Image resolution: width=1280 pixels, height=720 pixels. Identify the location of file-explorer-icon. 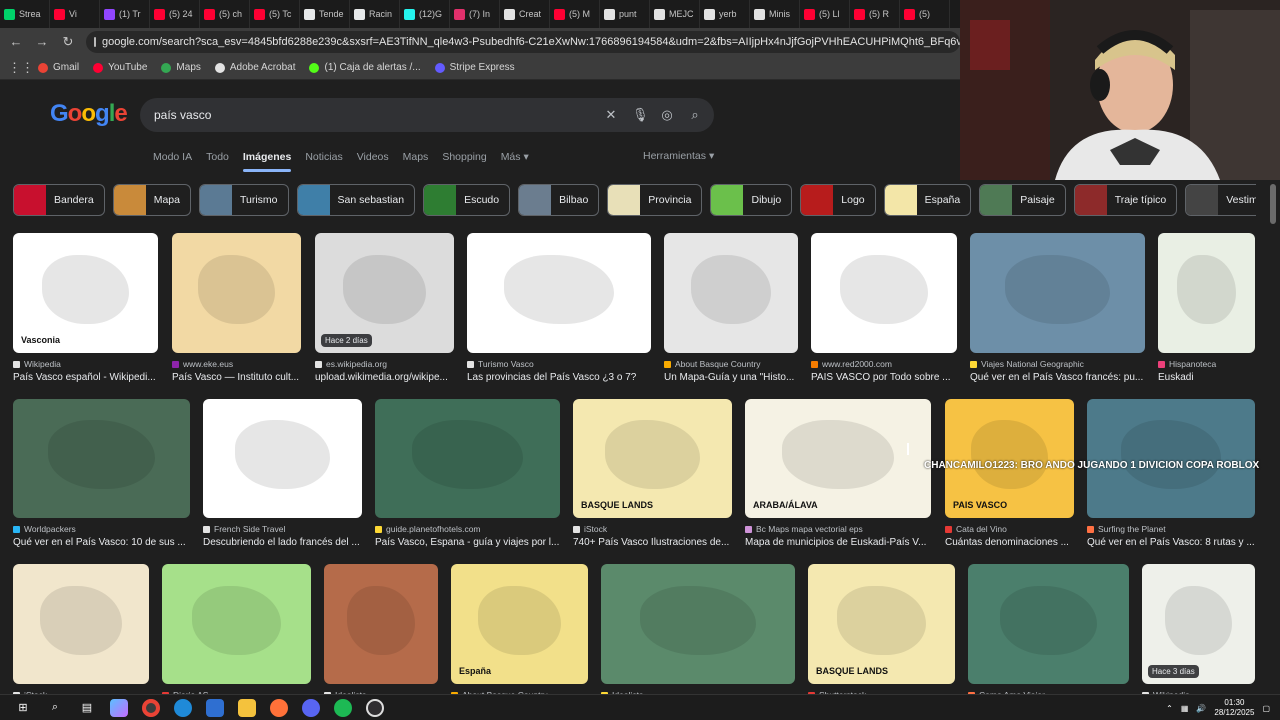
(247, 707).